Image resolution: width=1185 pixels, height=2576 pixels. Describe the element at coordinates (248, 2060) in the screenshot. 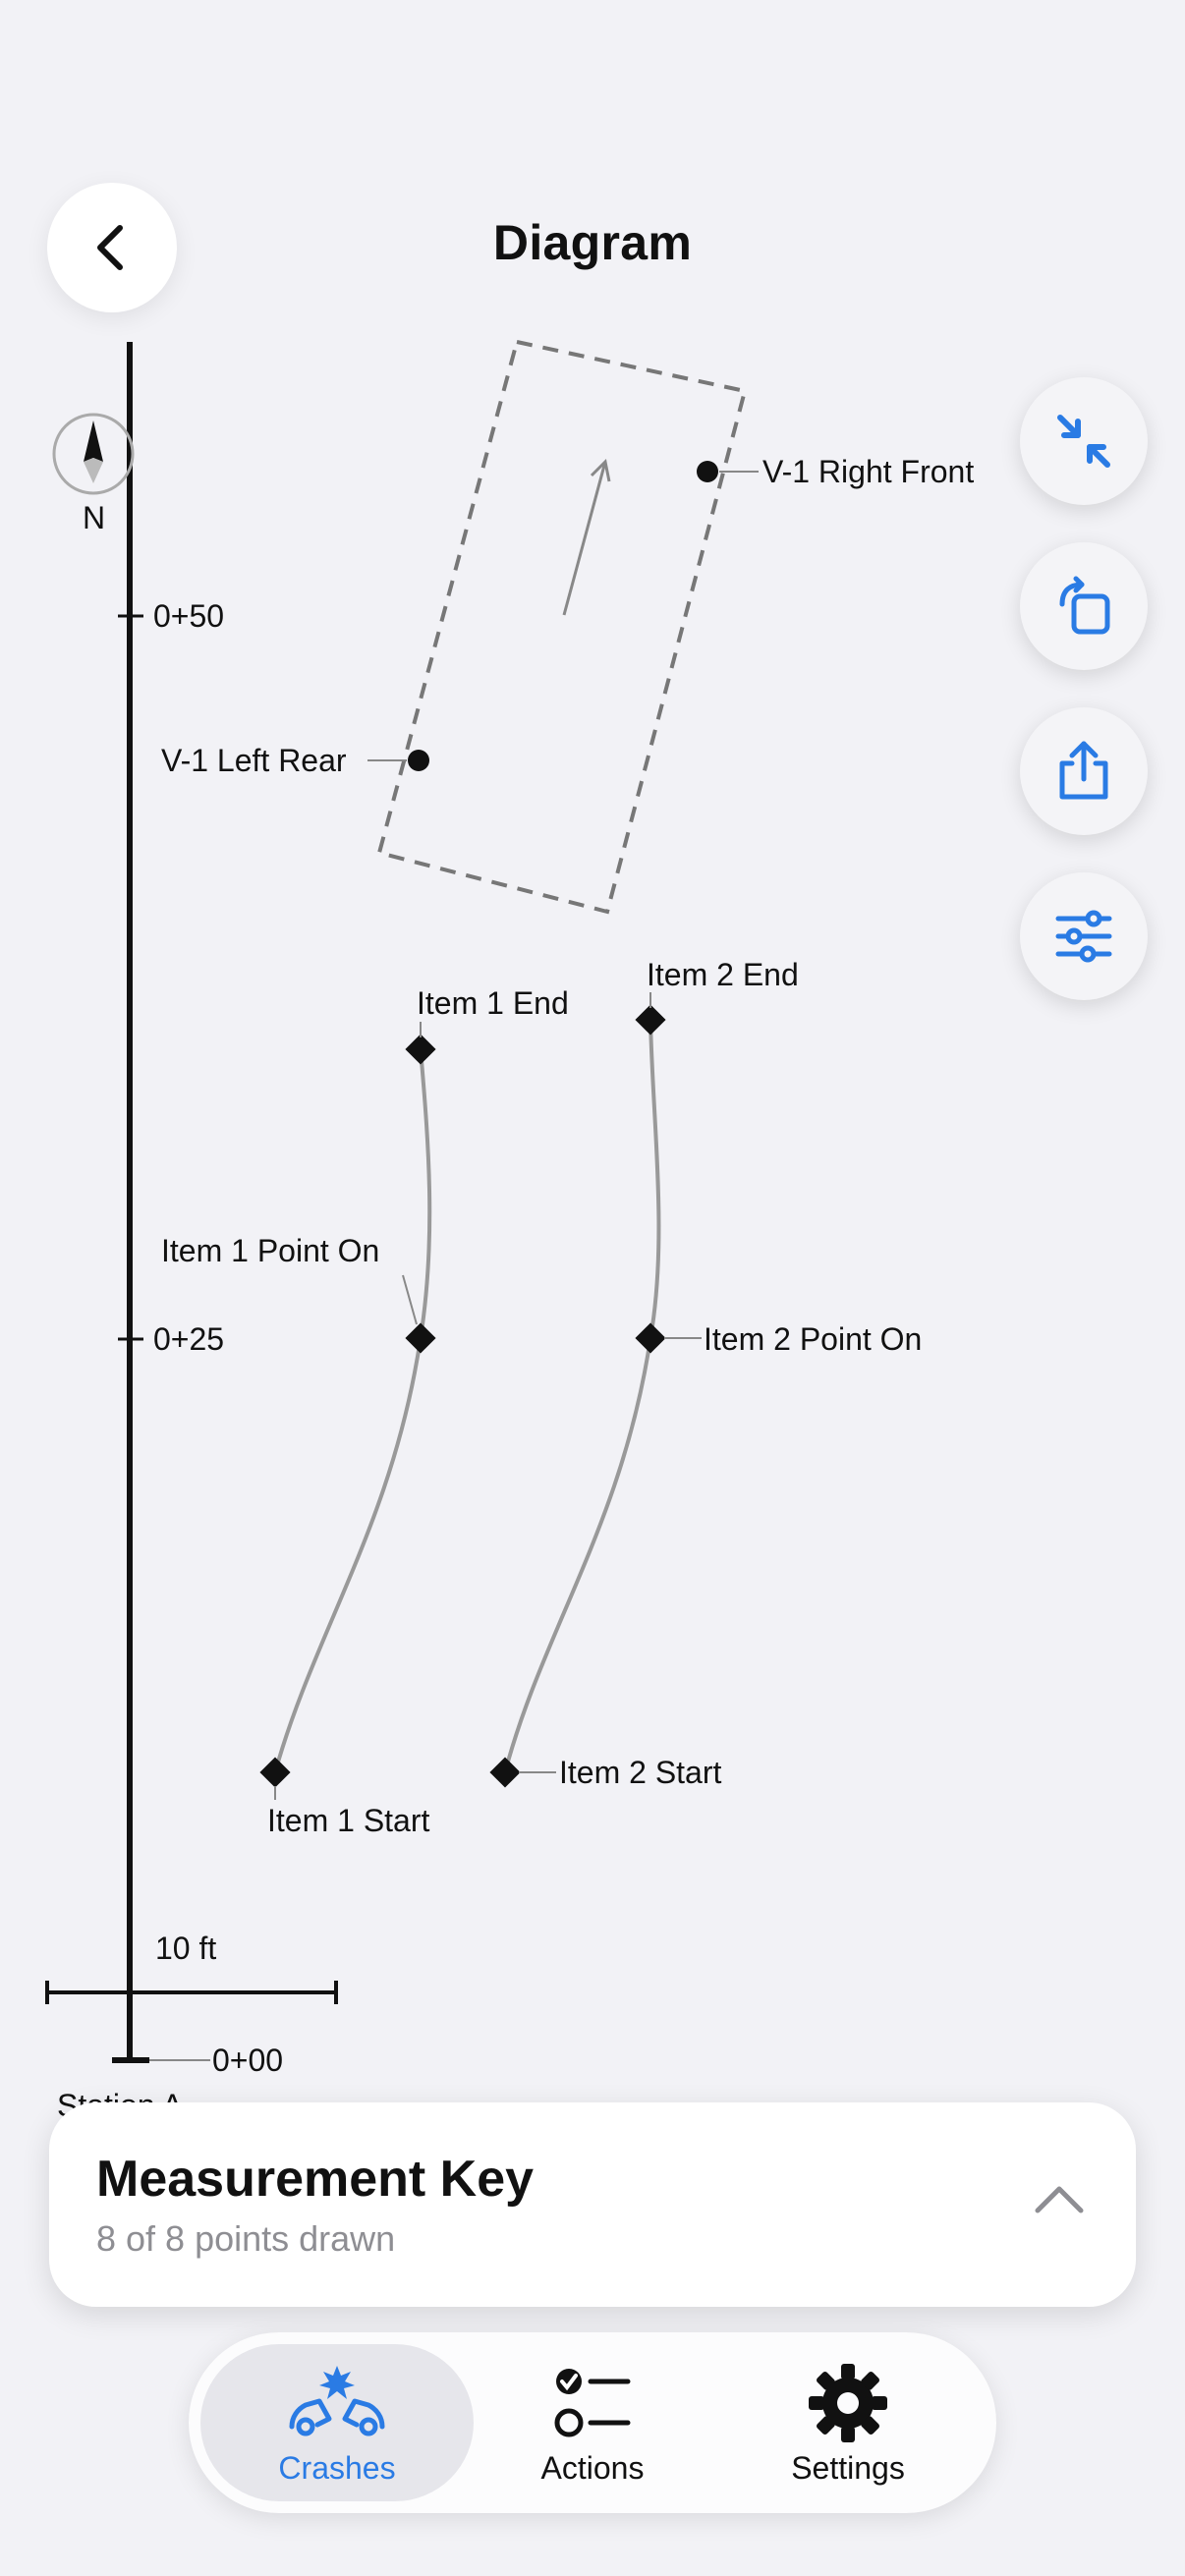

I see `station-label-0+00: 0+00` at that location.